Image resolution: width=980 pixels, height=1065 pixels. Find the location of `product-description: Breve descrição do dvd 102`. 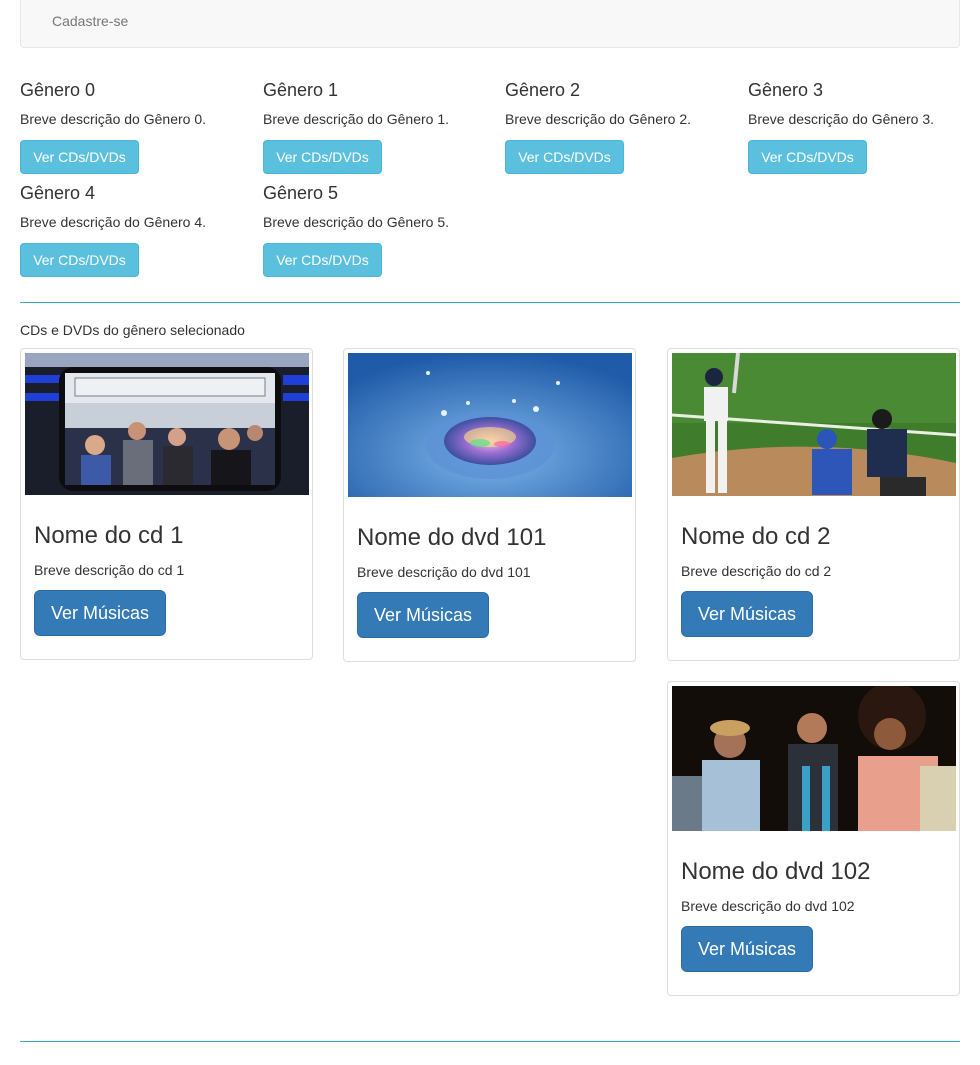

product-description: Breve descrição do dvd 102 is located at coordinates (768, 906).